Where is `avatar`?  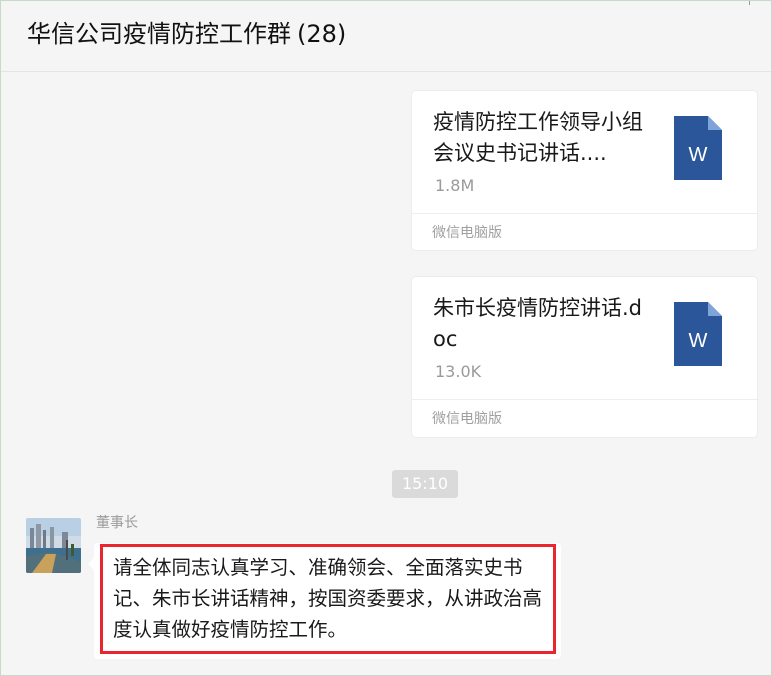 avatar is located at coordinates (53, 545).